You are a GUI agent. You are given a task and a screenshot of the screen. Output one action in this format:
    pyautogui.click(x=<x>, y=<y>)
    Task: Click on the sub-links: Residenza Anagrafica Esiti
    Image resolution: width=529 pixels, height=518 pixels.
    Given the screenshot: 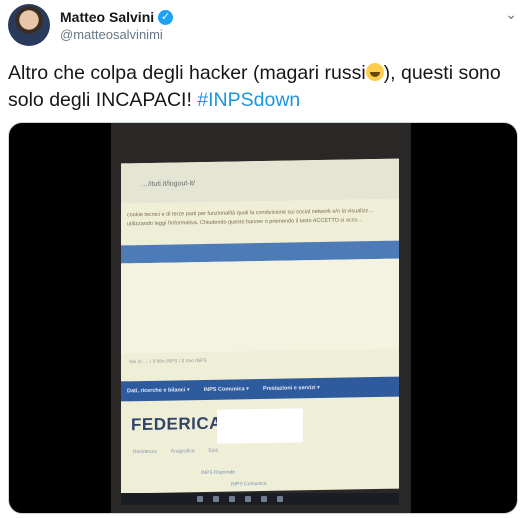 What is the action you would take?
    pyautogui.click(x=175, y=451)
    